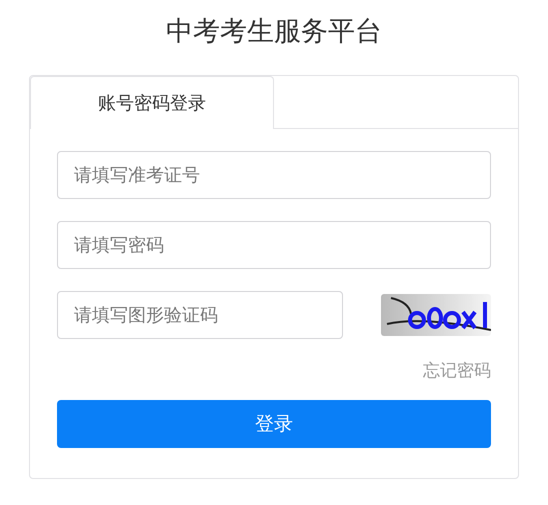 The image size is (548, 505). Describe the element at coordinates (457, 370) in the screenshot. I see `forgot-password-link: 忘记密码` at that location.